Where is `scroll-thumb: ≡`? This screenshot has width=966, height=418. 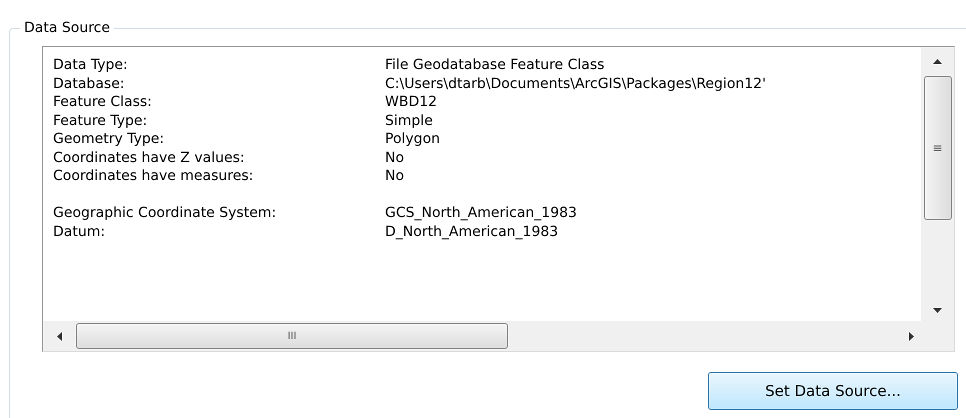 scroll-thumb: ≡ is located at coordinates (938, 148).